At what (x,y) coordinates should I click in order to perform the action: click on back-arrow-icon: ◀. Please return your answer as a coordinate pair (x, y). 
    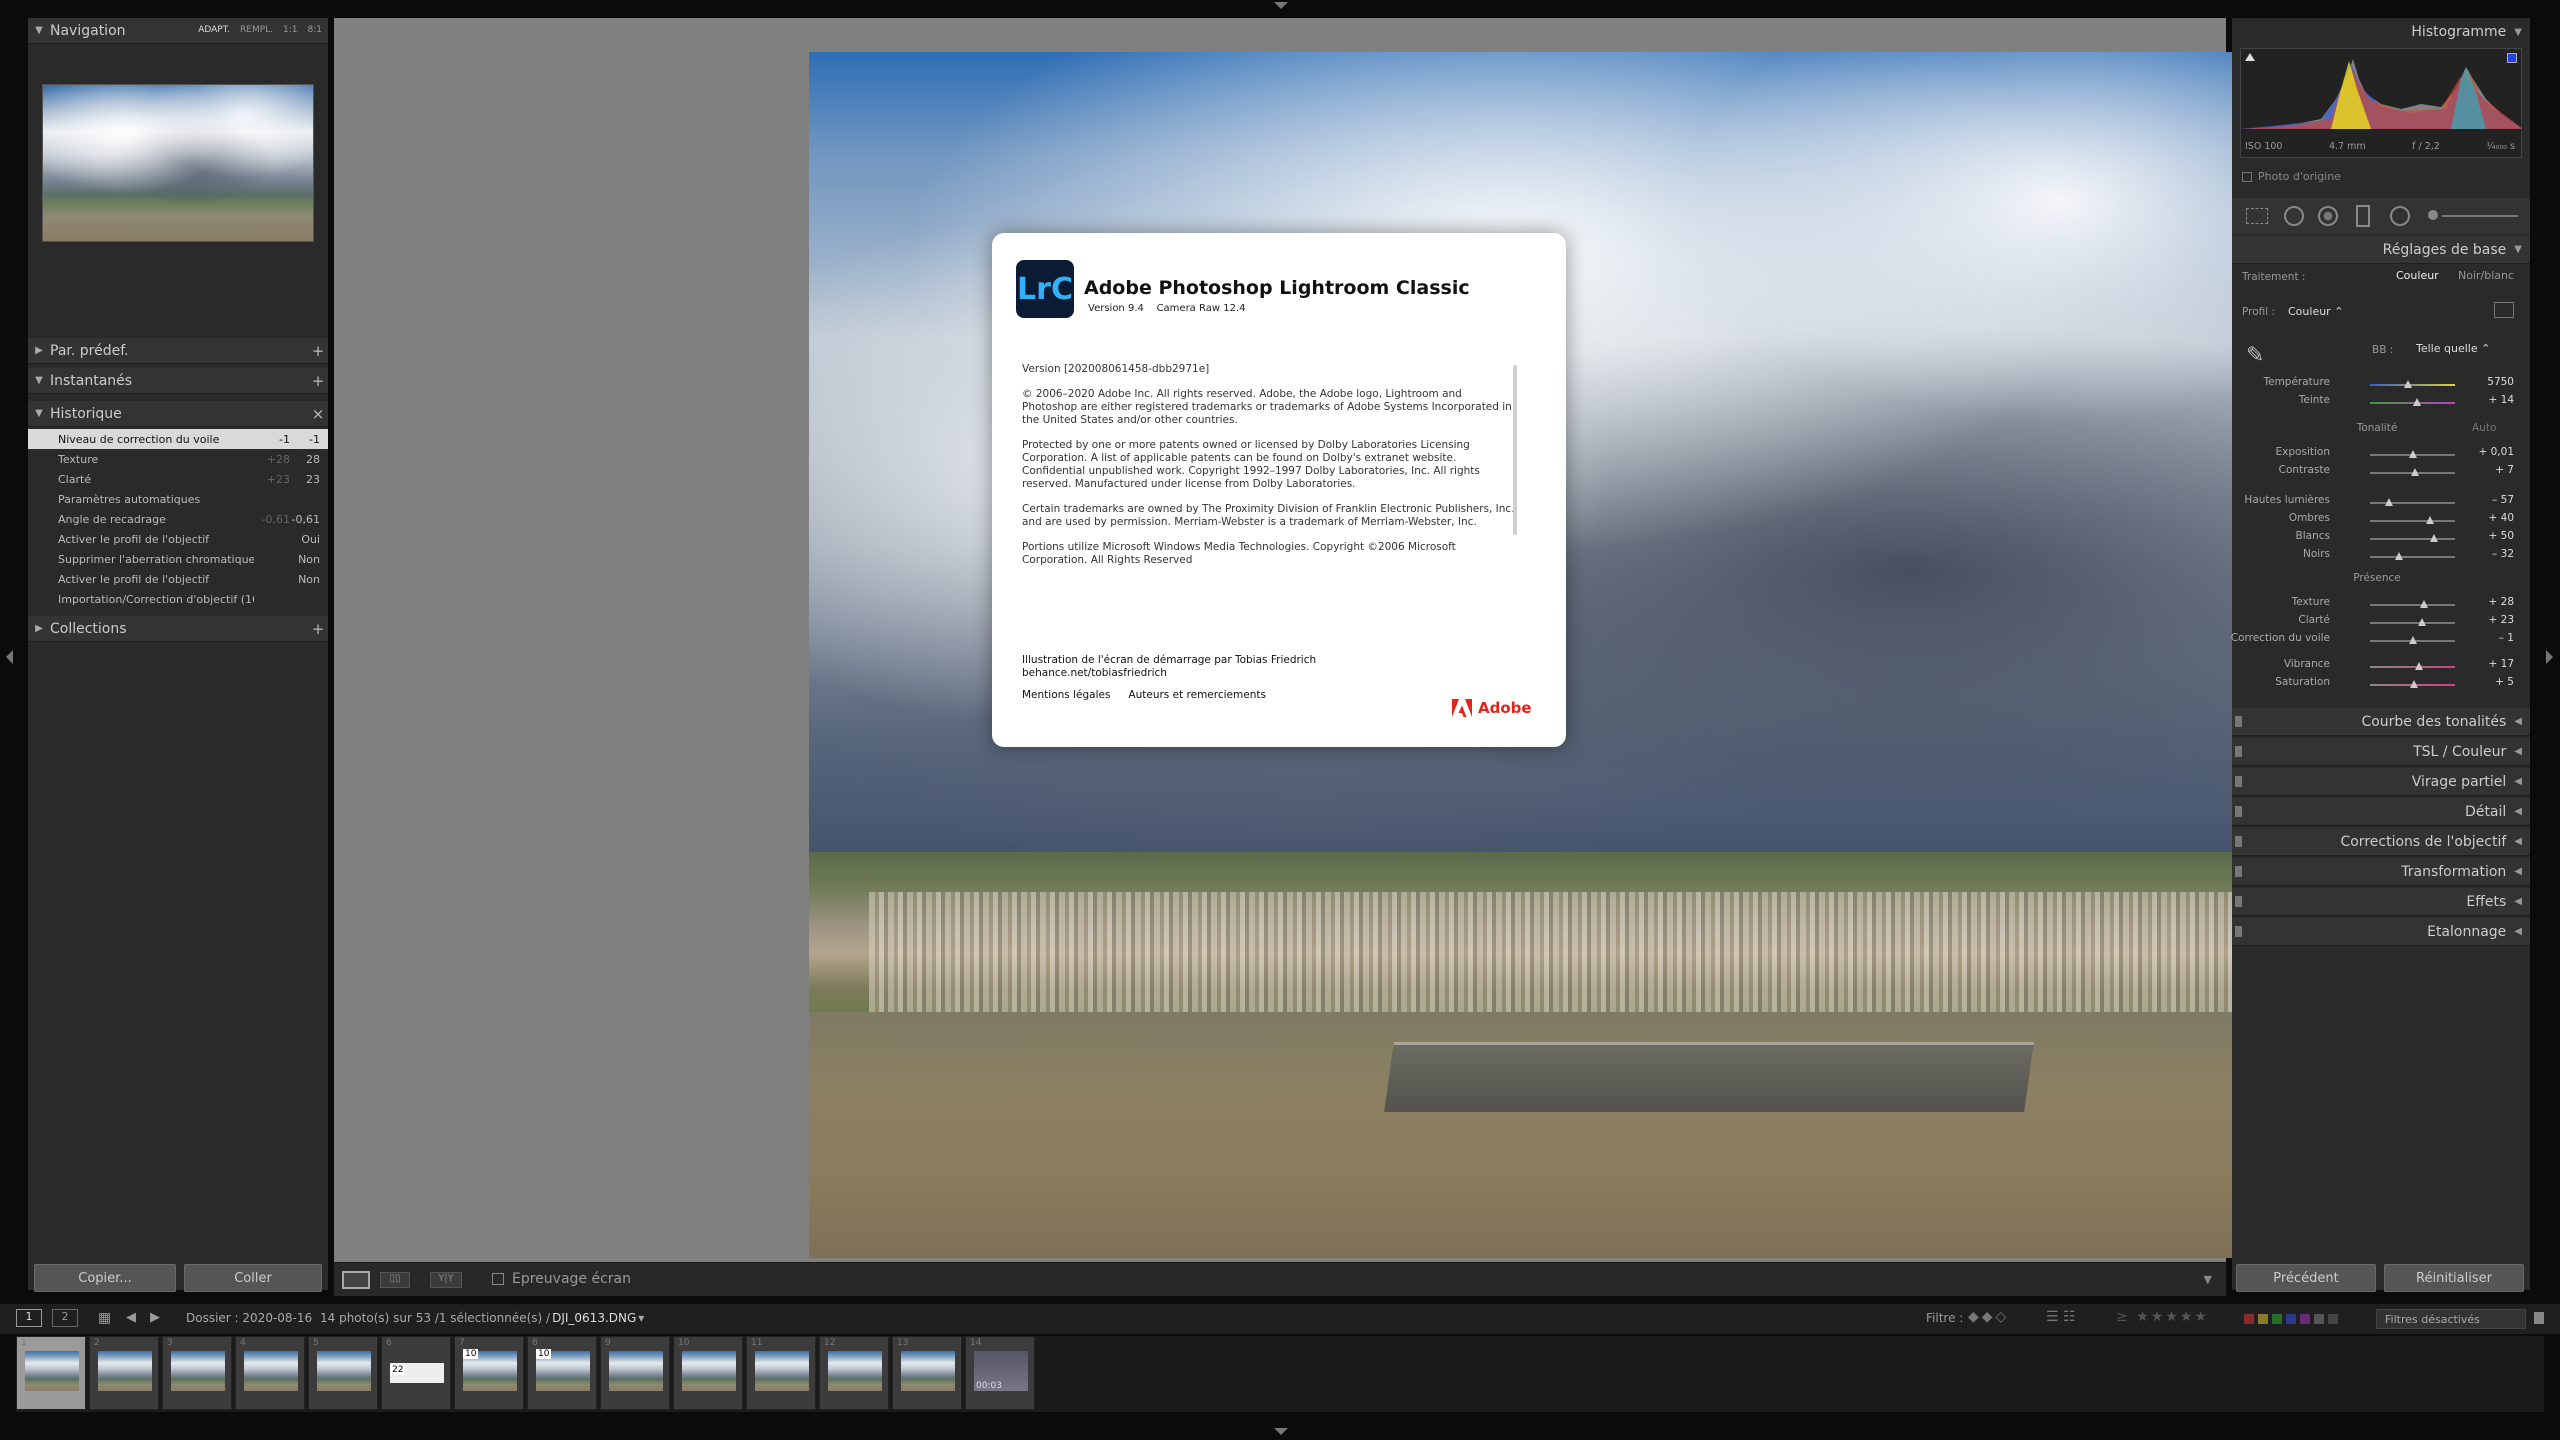
    Looking at the image, I should click on (131, 1317).